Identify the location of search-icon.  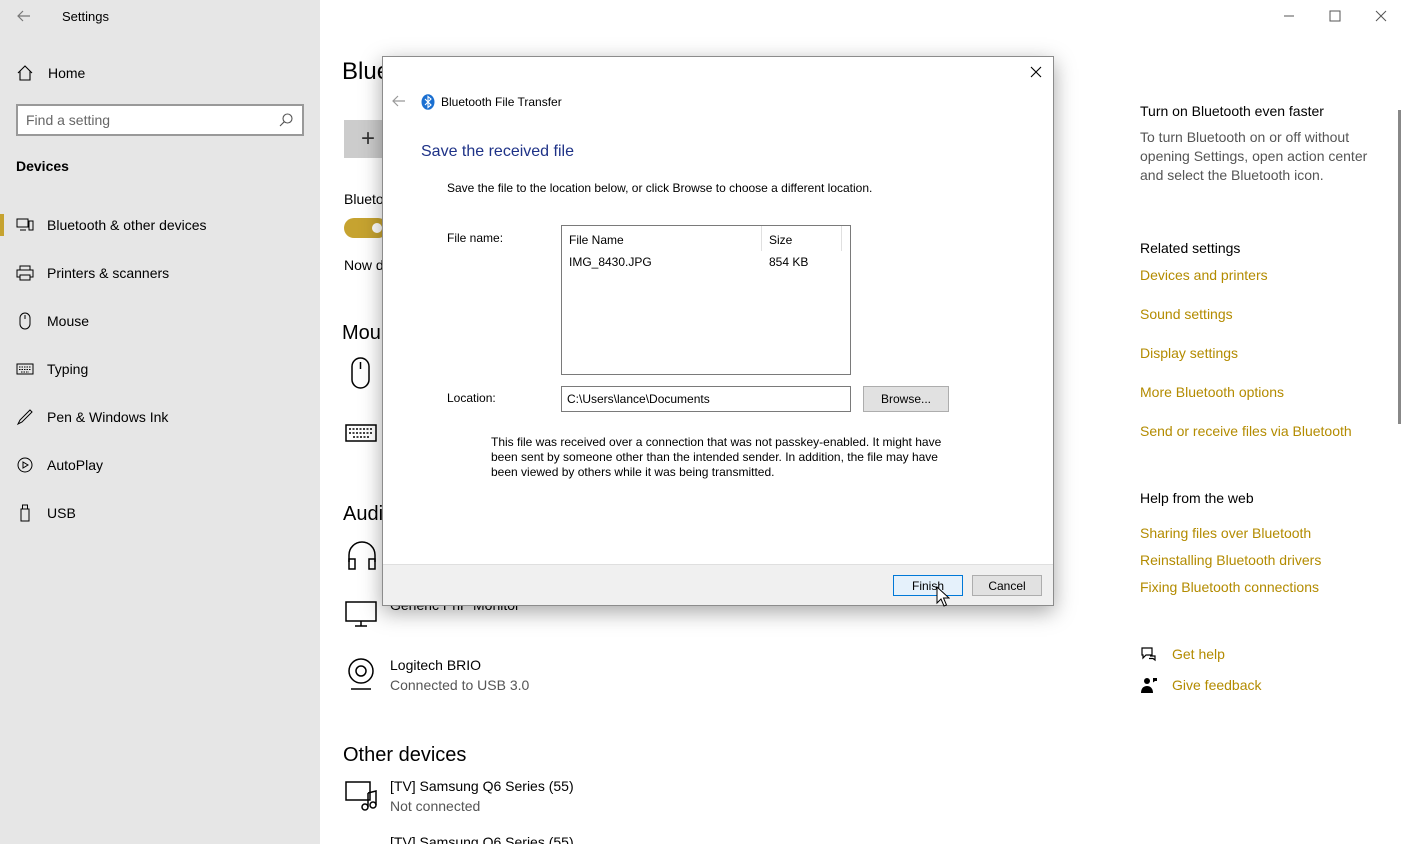
(286, 120).